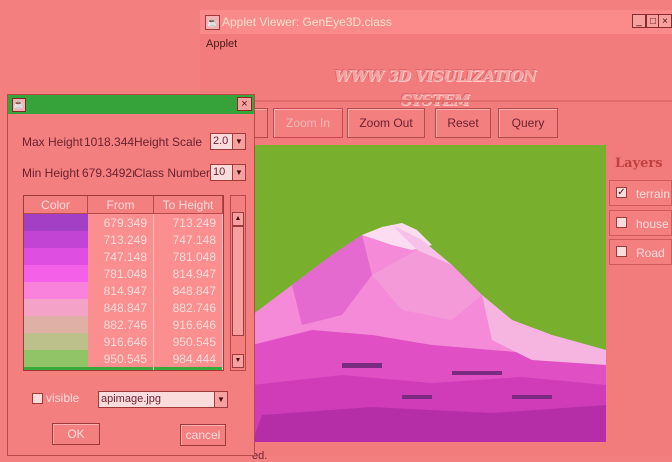 The width and height of the screenshot is (672, 462). Describe the element at coordinates (121, 291) in the screenshot. I see `from-height-cell: 814.947` at that location.